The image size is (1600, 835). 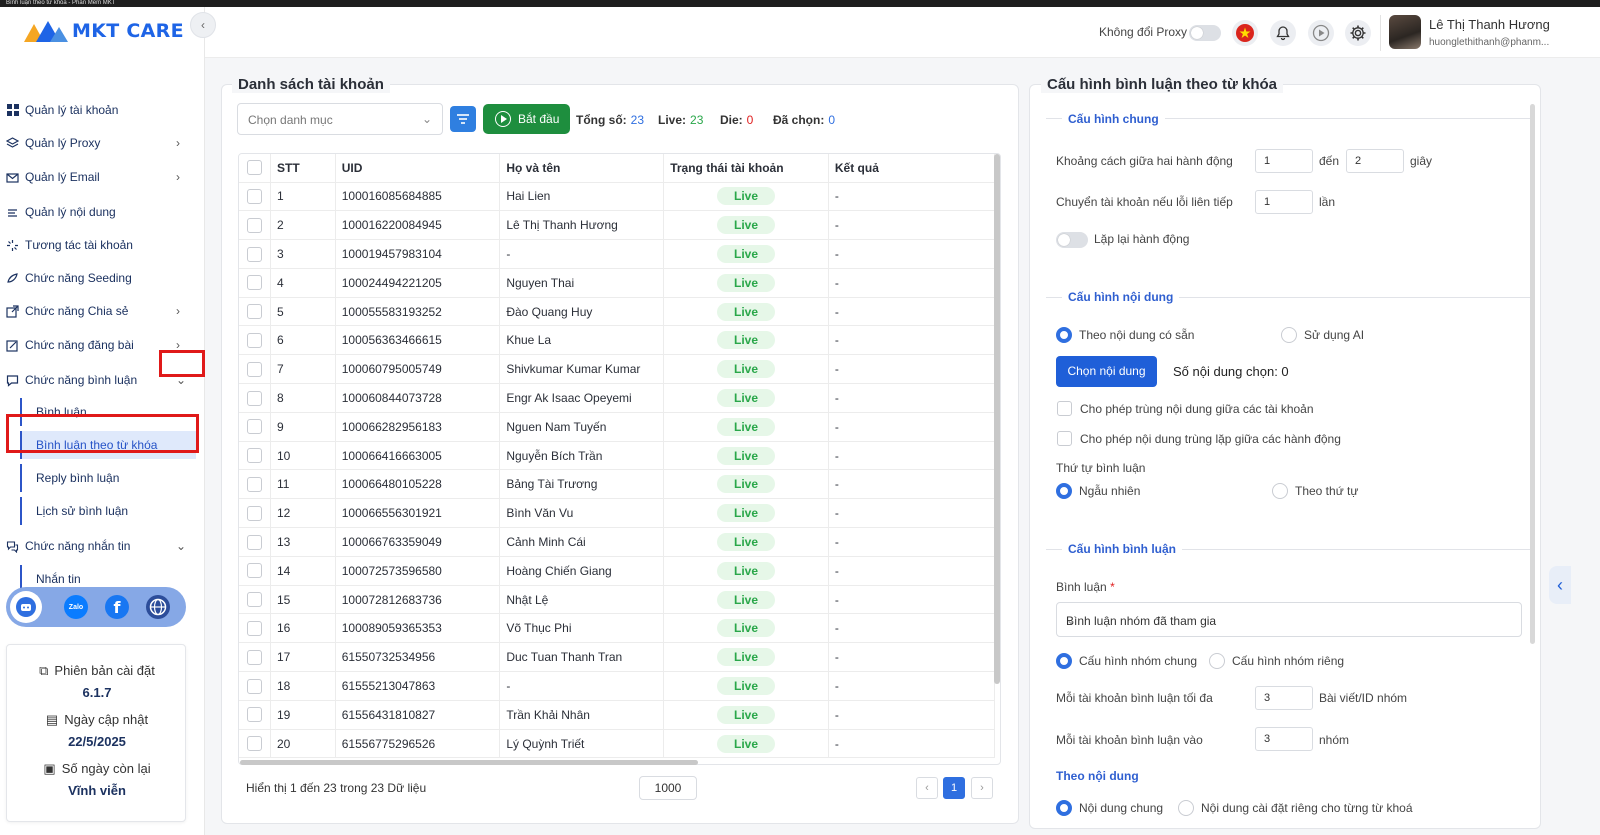 What do you see at coordinates (617, 340) in the screenshot?
I see `table-row: 6 100056363466615 Khue La Live -` at bounding box center [617, 340].